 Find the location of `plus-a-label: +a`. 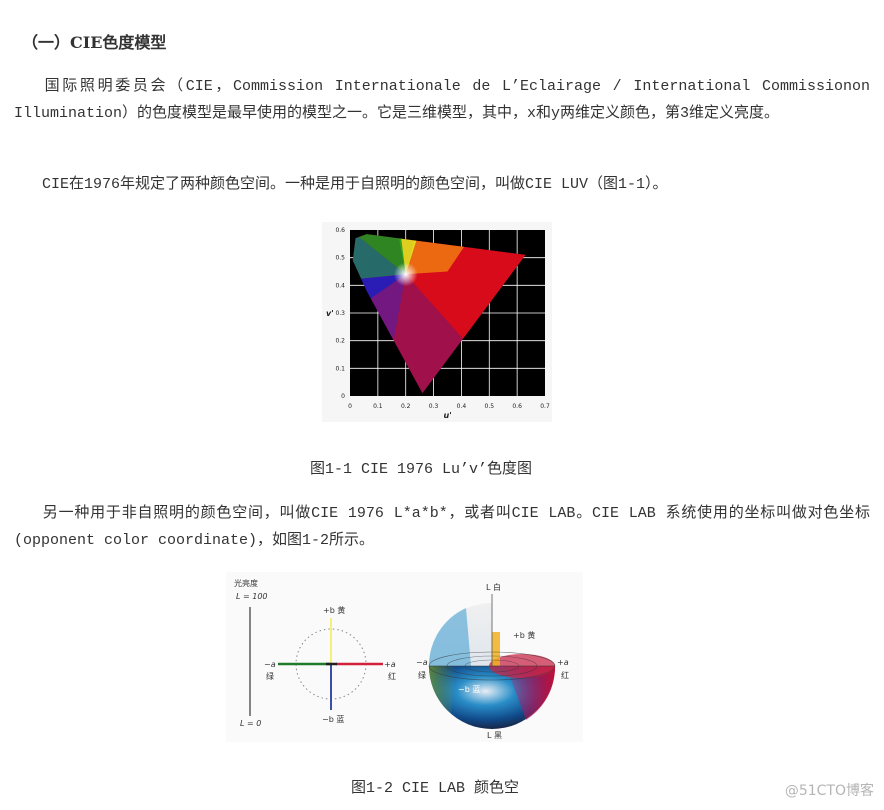

plus-a-label: +a is located at coordinates (390, 664).